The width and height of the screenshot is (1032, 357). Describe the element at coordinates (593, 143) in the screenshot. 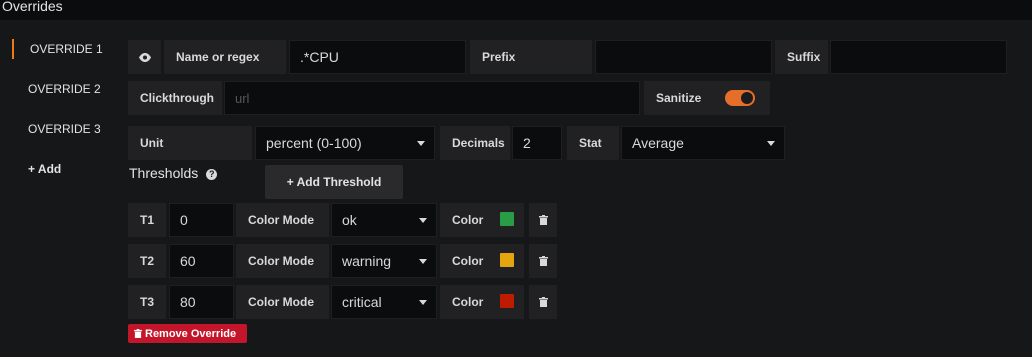

I see `stat-label: Stat` at that location.